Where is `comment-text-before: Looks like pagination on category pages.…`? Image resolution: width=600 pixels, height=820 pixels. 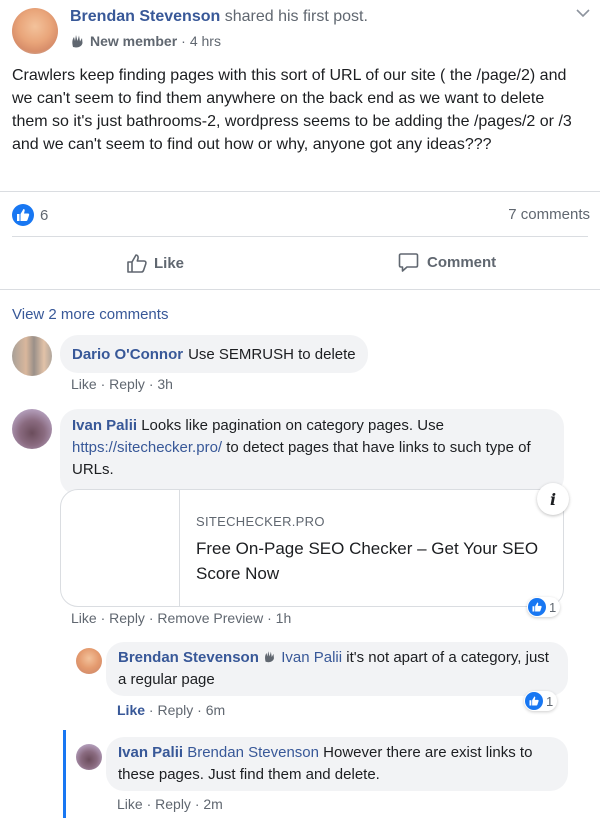 comment-text-before: Looks like pagination on category pages.… is located at coordinates (292, 425).